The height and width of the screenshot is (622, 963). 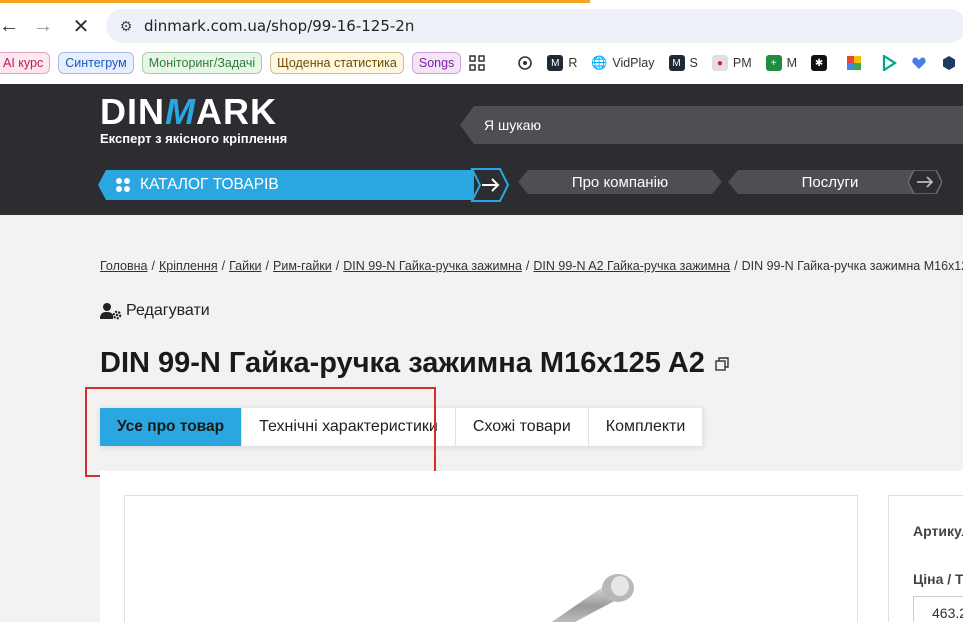 I want to click on bookmark-hex-icon, so click(x=949, y=63).